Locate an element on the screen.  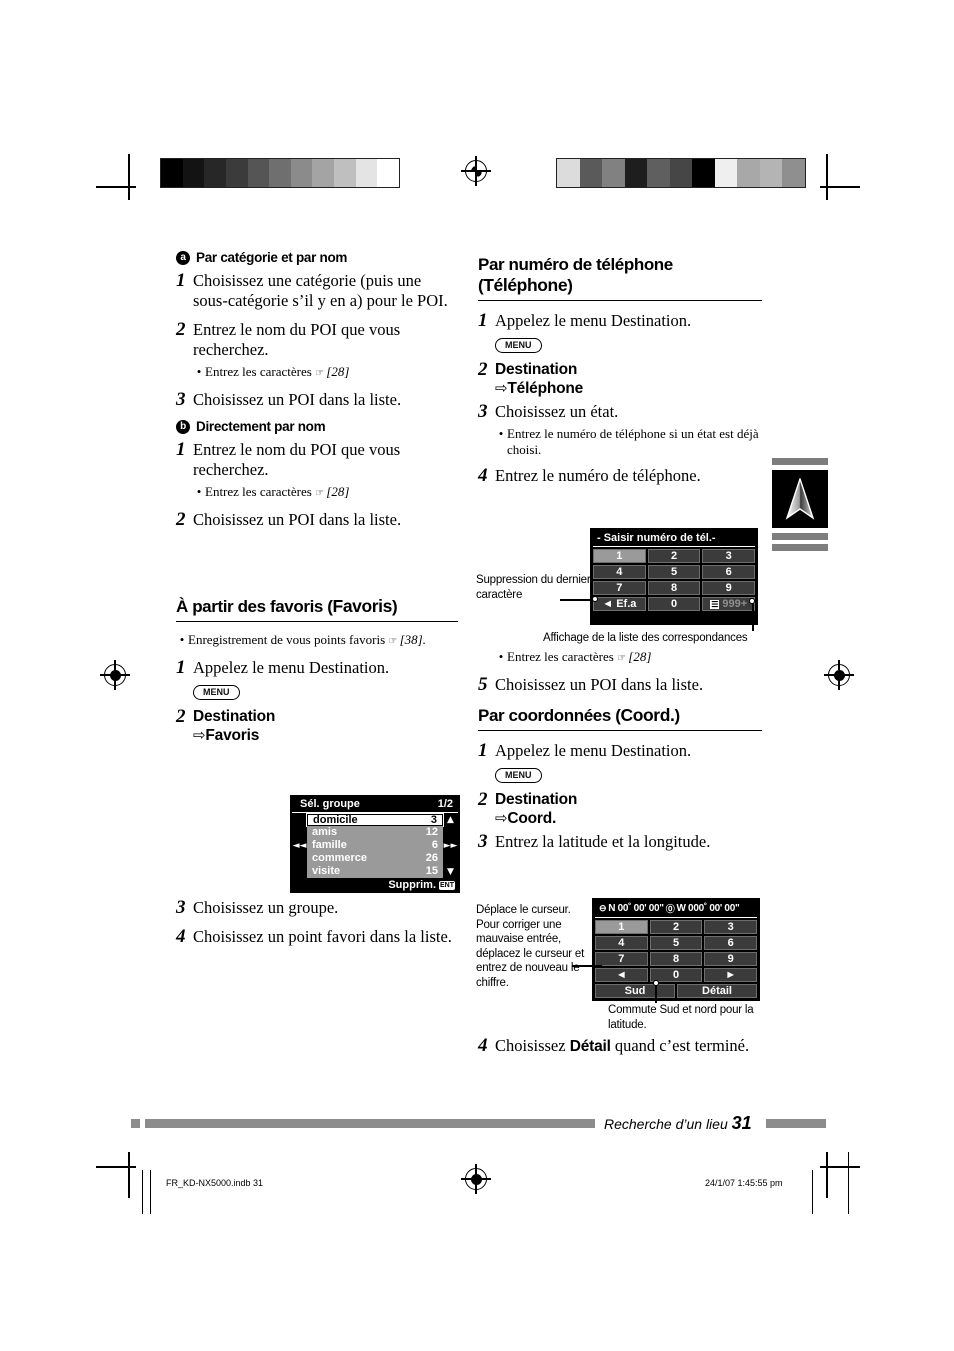
heading-line1: Par numéro de téléphone is located at coordinates (575, 264).